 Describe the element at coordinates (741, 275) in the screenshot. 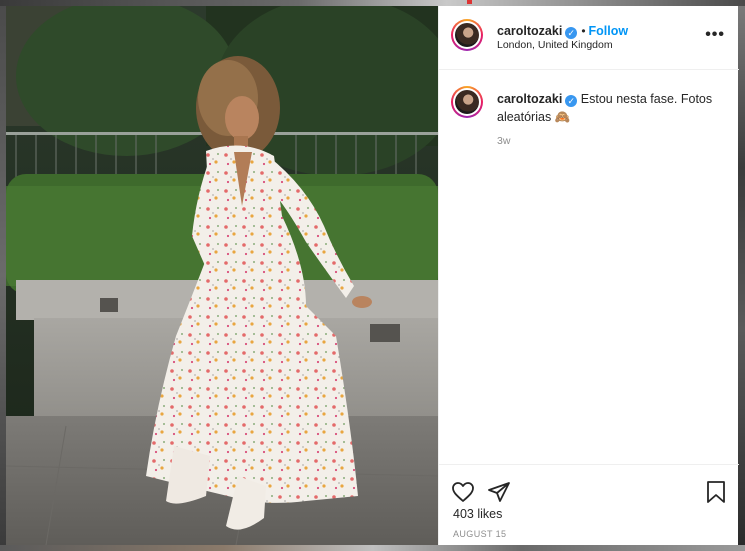

I see `background-feed-right` at that location.